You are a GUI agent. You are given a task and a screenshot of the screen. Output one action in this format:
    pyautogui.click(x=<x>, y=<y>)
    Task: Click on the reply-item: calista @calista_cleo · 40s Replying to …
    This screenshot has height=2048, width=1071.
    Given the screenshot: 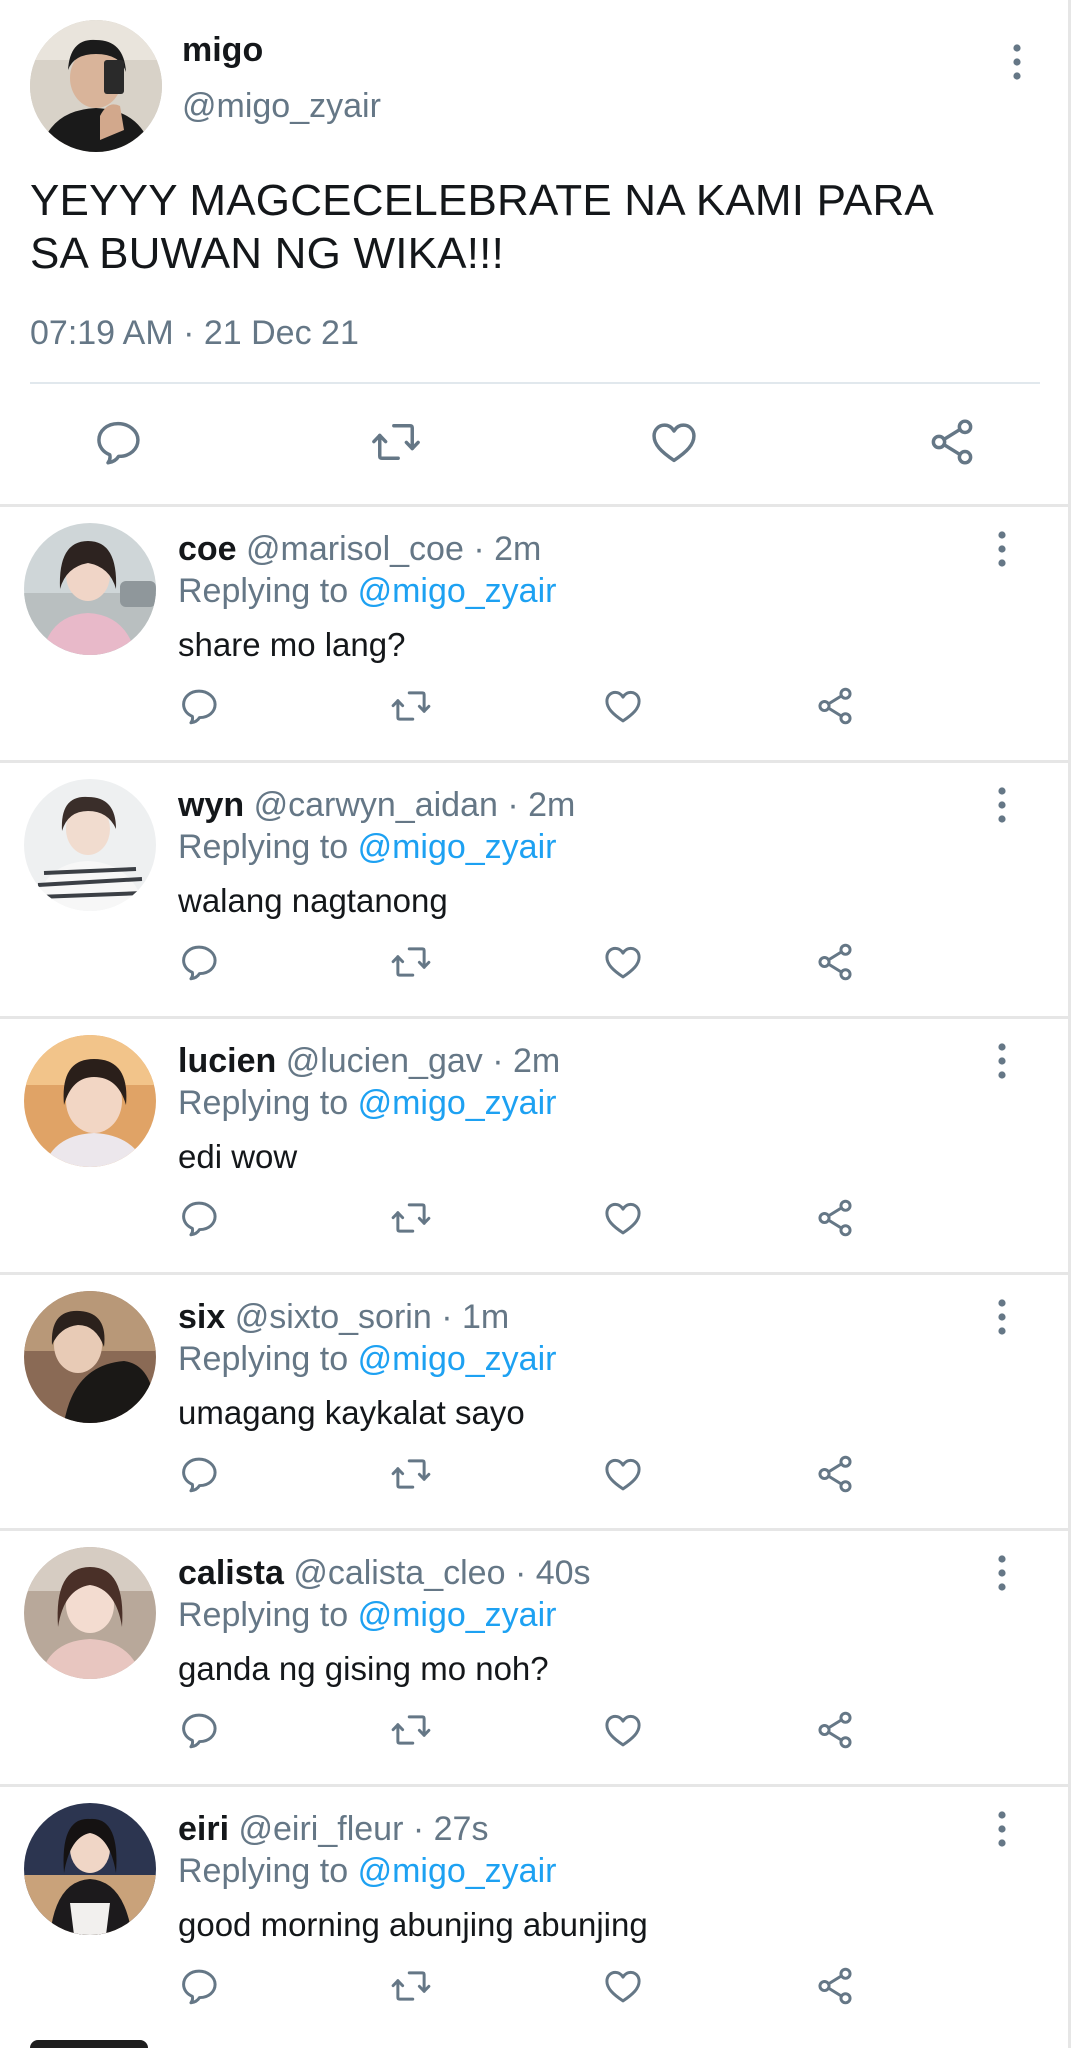 What is the action you would take?
    pyautogui.click(x=534, y=1656)
    